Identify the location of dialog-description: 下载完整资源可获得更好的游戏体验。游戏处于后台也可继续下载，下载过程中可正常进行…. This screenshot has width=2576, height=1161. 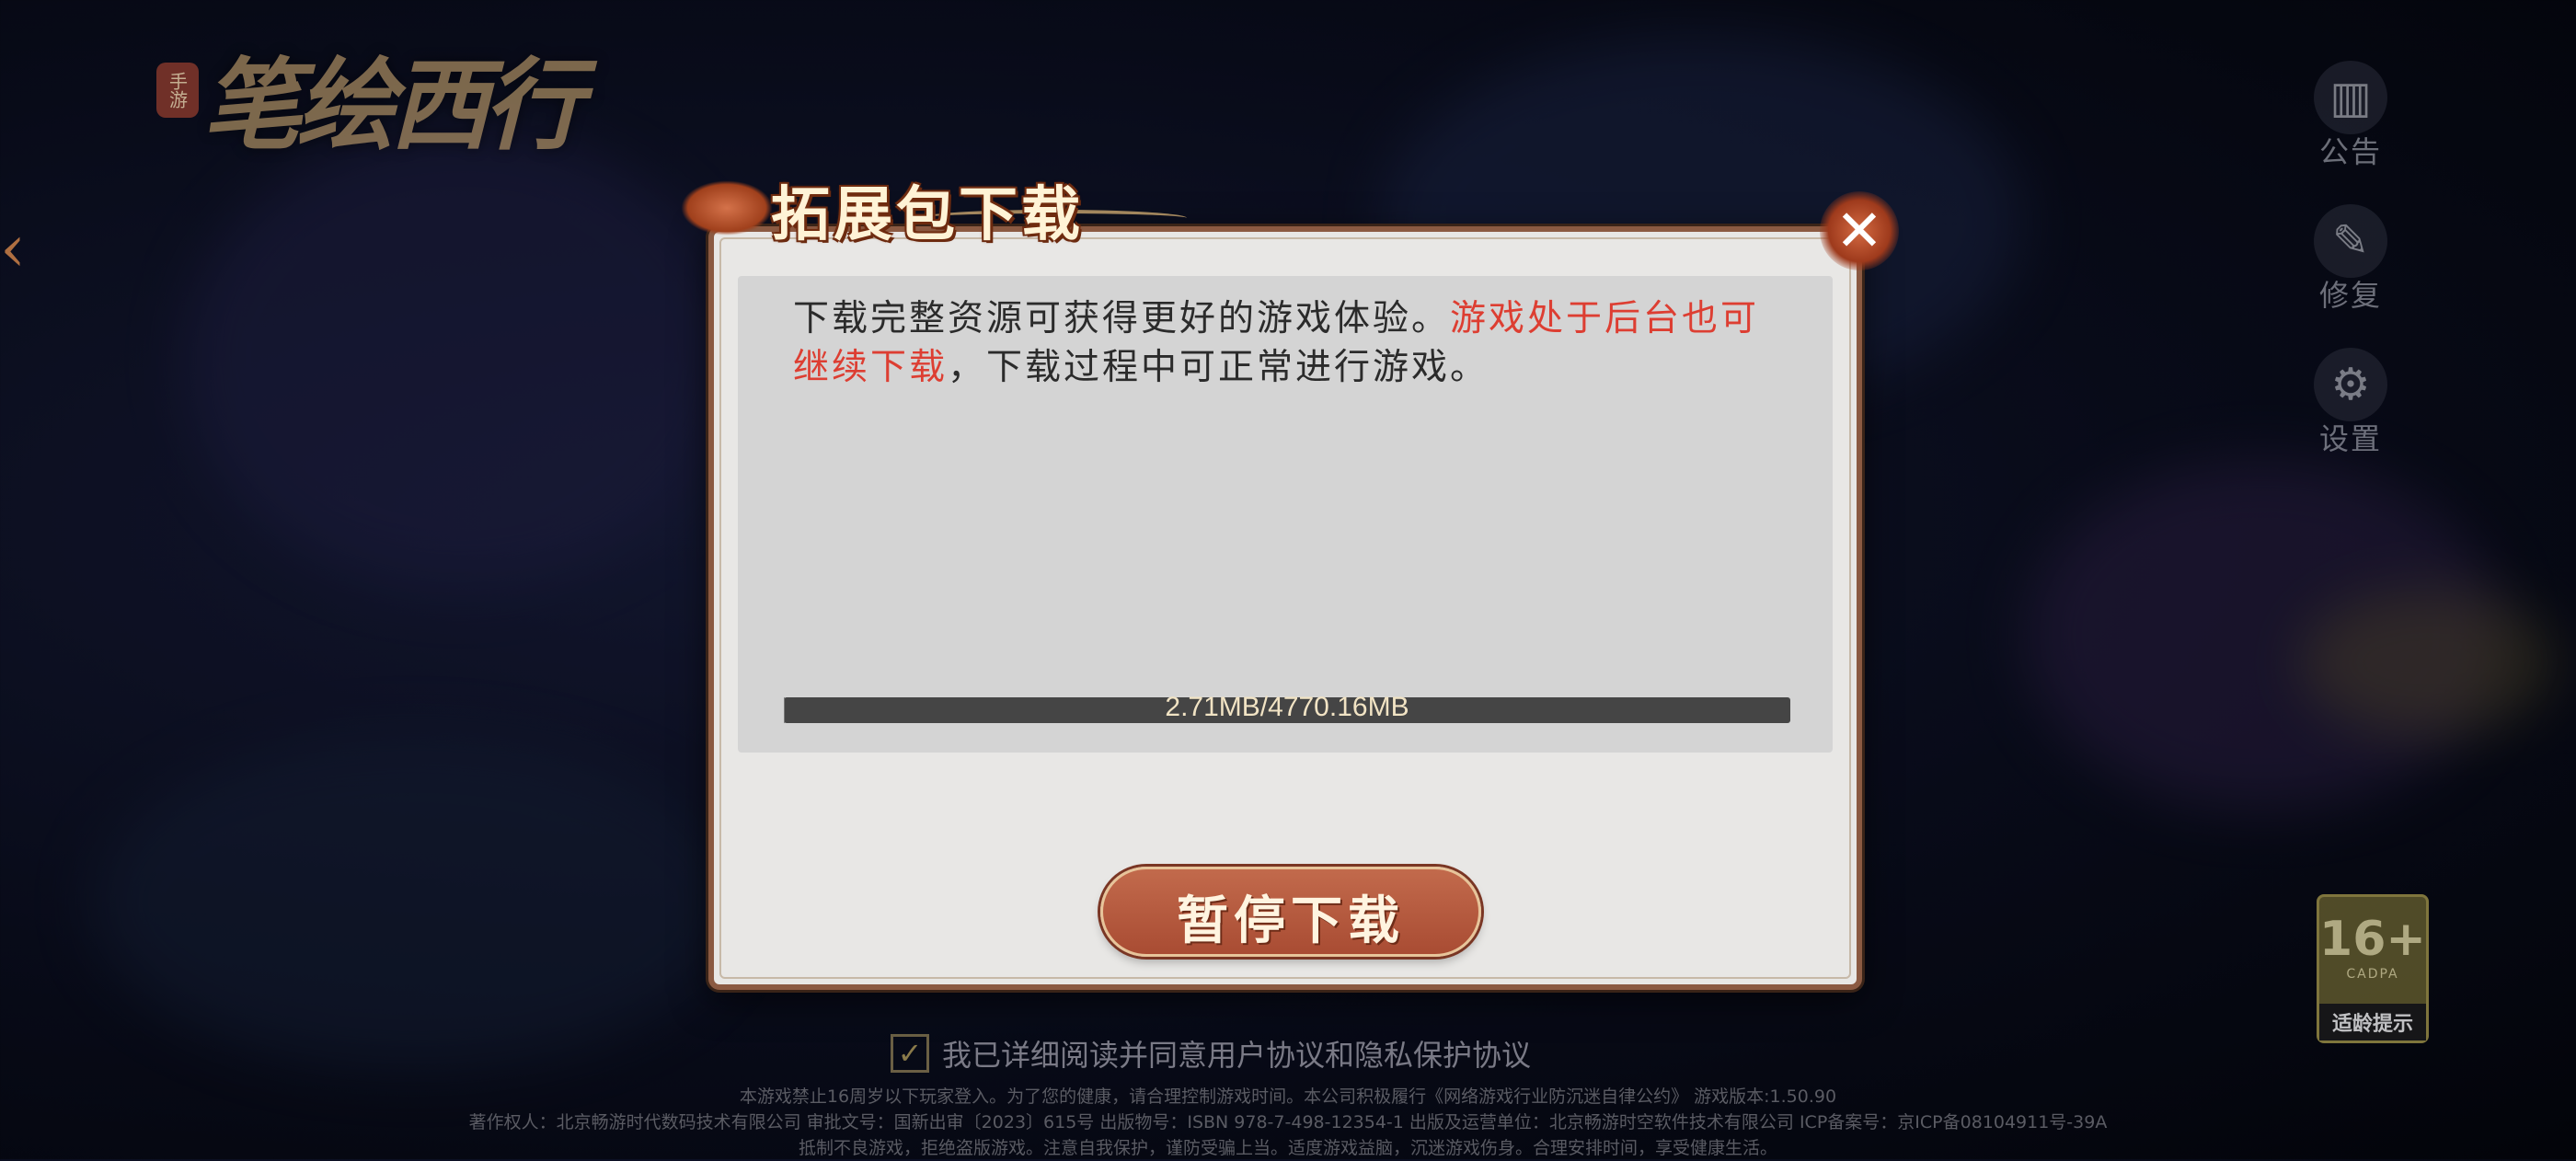
(1290, 343).